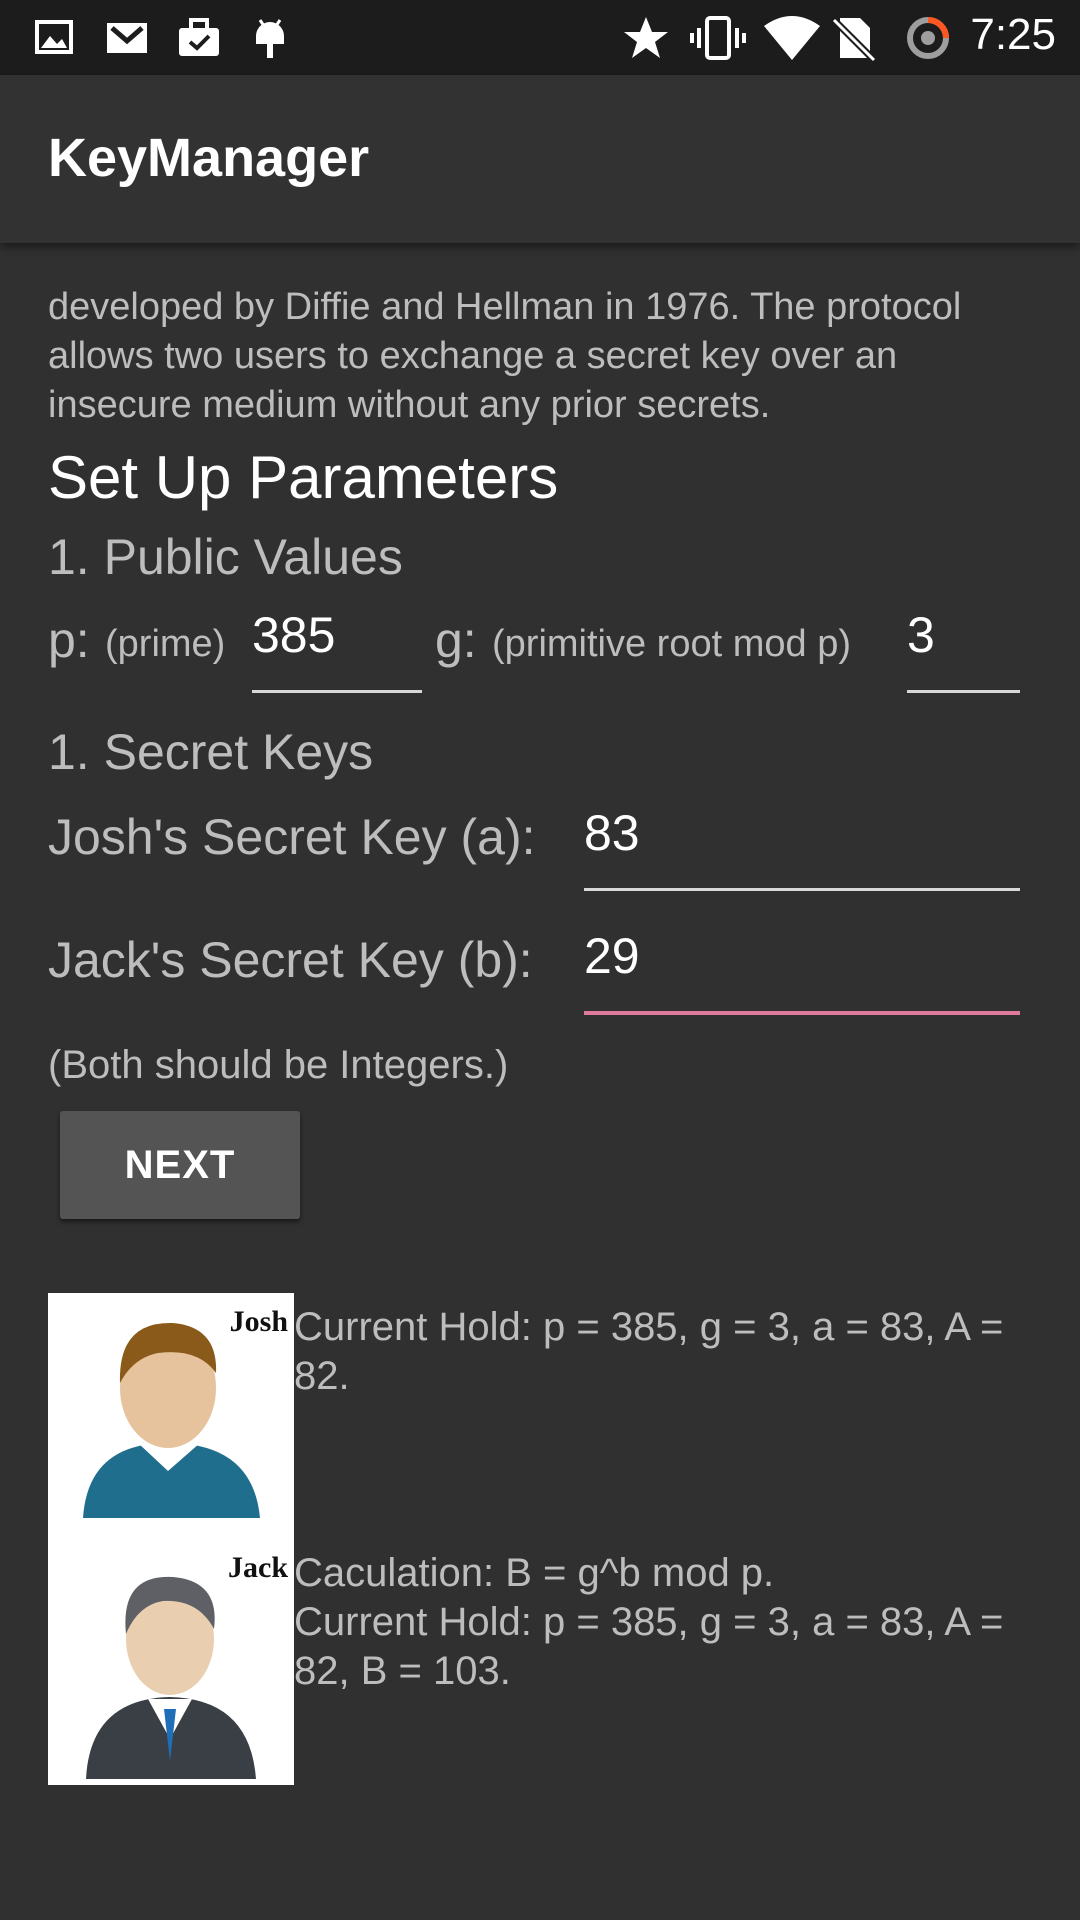  I want to click on josh-secret-value: 83, so click(612, 833).